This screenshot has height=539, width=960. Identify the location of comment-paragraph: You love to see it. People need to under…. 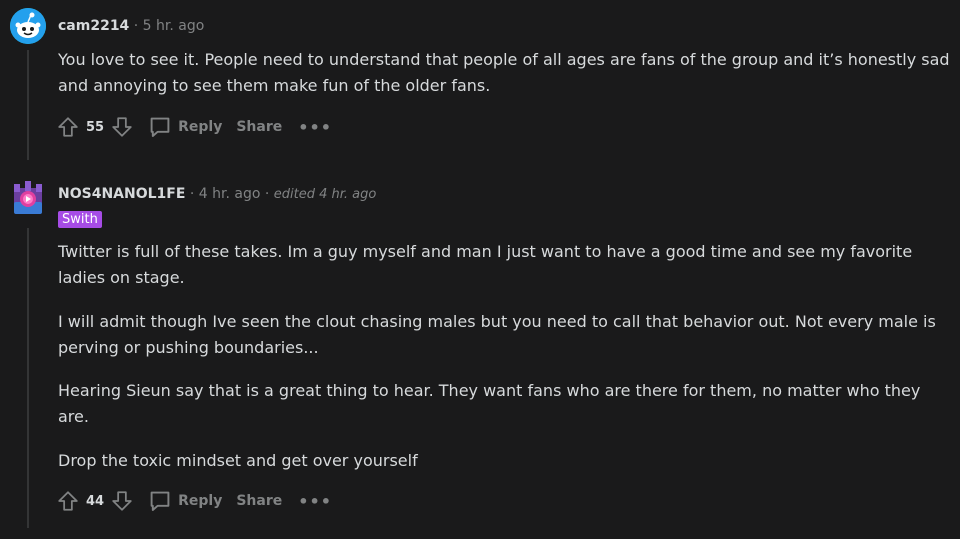
(504, 72).